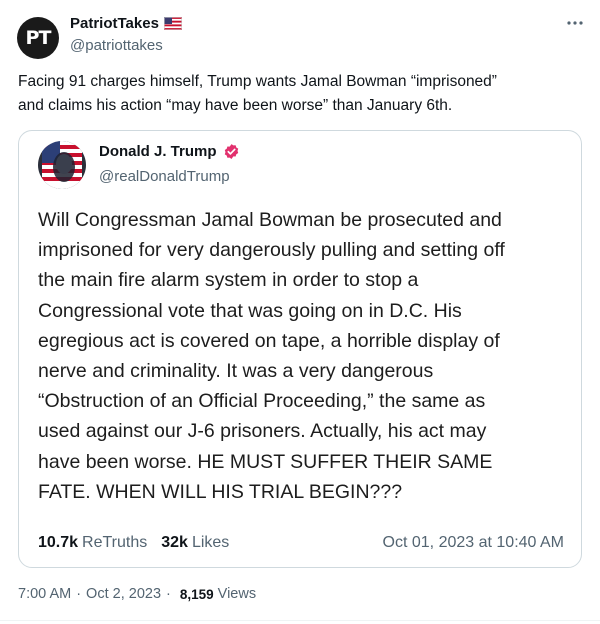 The height and width of the screenshot is (624, 600). Describe the element at coordinates (58, 542) in the screenshot. I see `retruths-count: 10.7k` at that location.